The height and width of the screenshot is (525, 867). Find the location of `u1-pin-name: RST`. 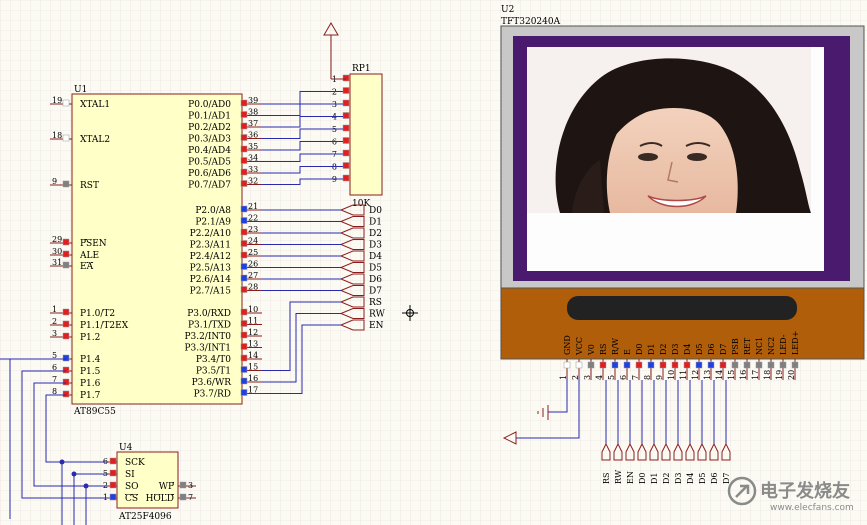

u1-pin-name: RST is located at coordinates (89, 186).